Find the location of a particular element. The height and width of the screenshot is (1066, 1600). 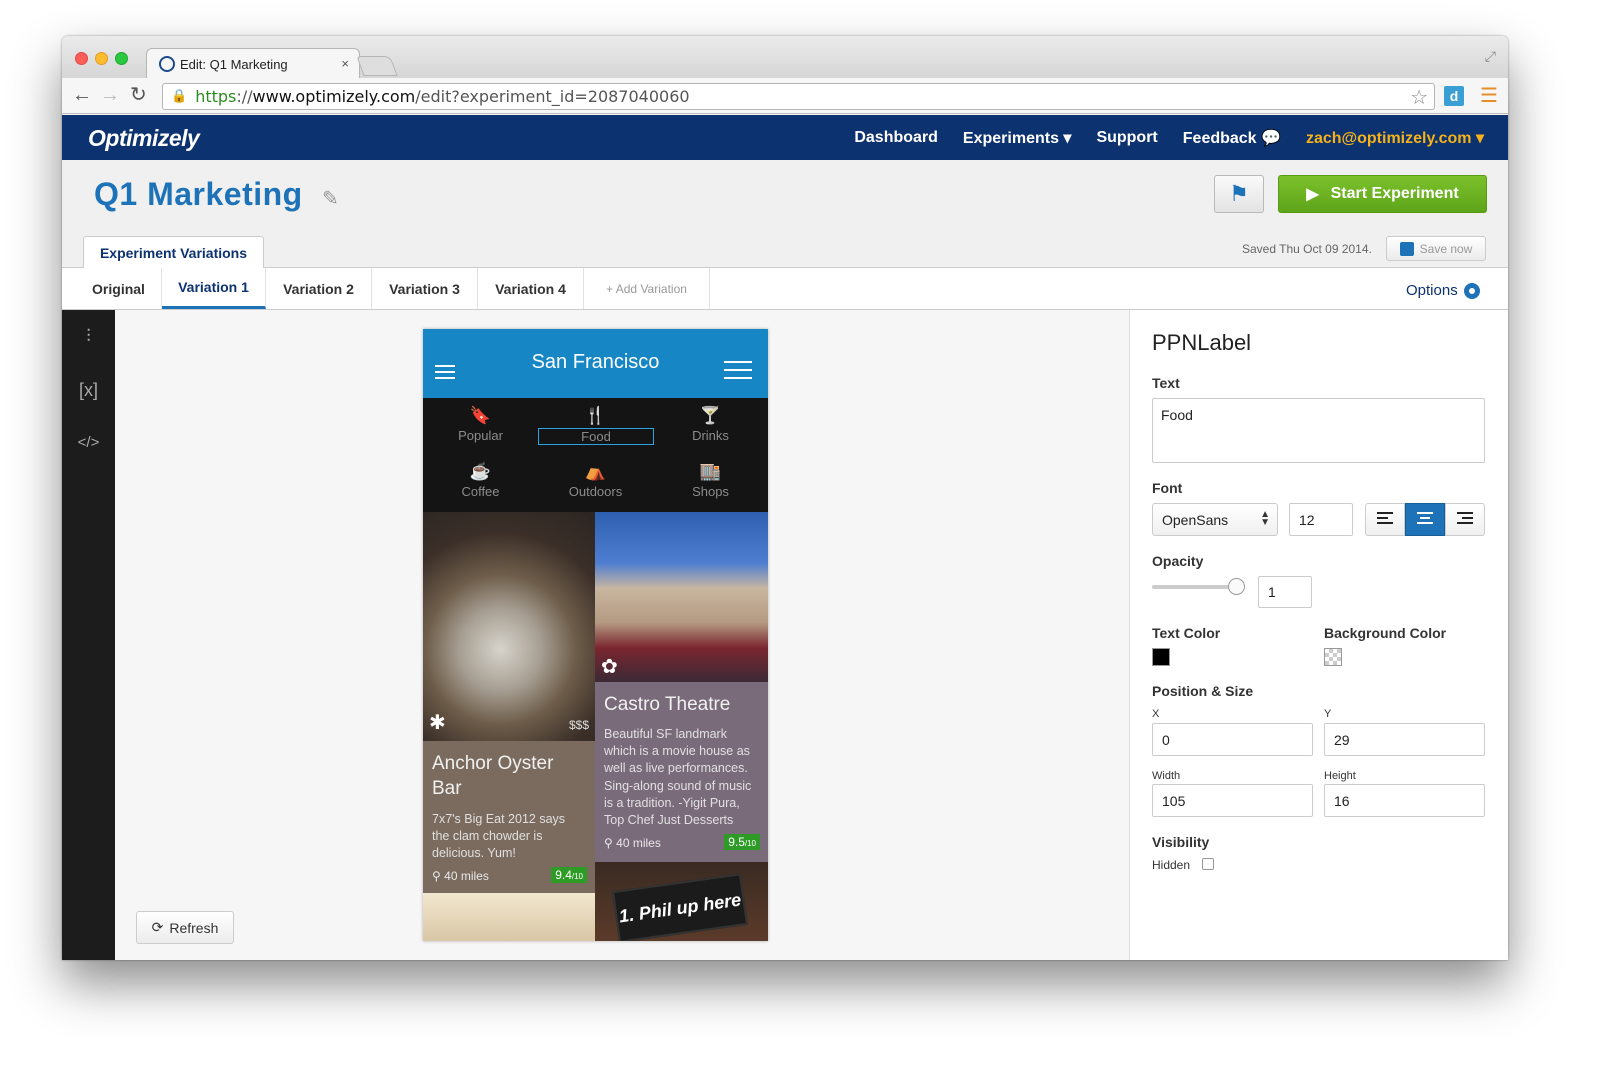

bookmark-star-icon: ☆ is located at coordinates (1419, 97).